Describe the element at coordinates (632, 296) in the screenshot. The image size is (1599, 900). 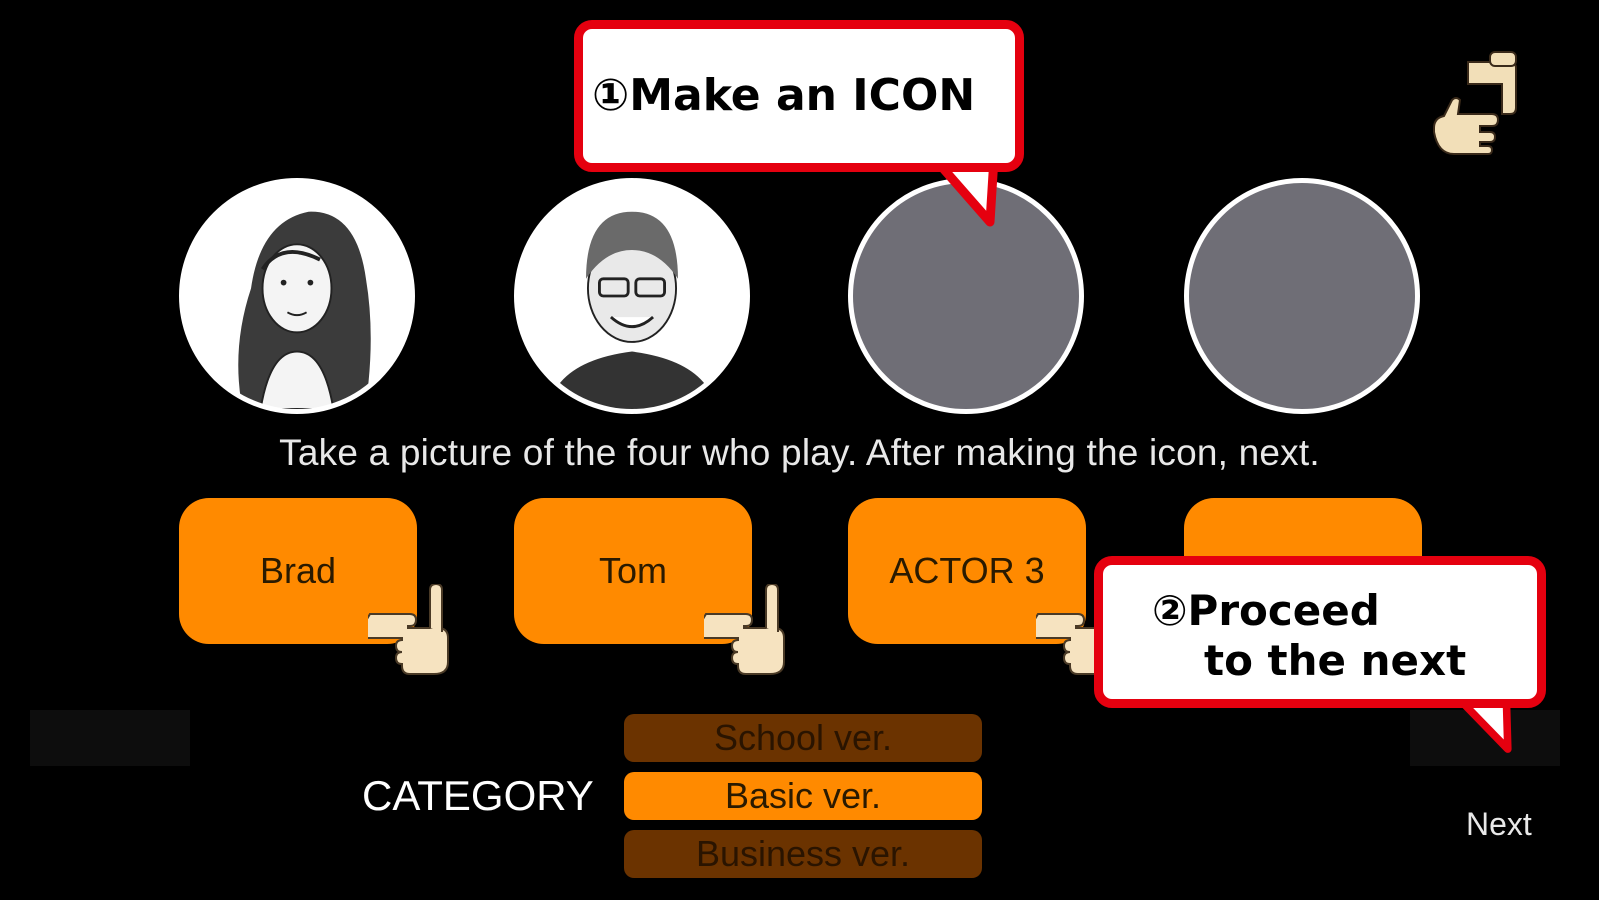
I see `actor-2-avatar` at that location.